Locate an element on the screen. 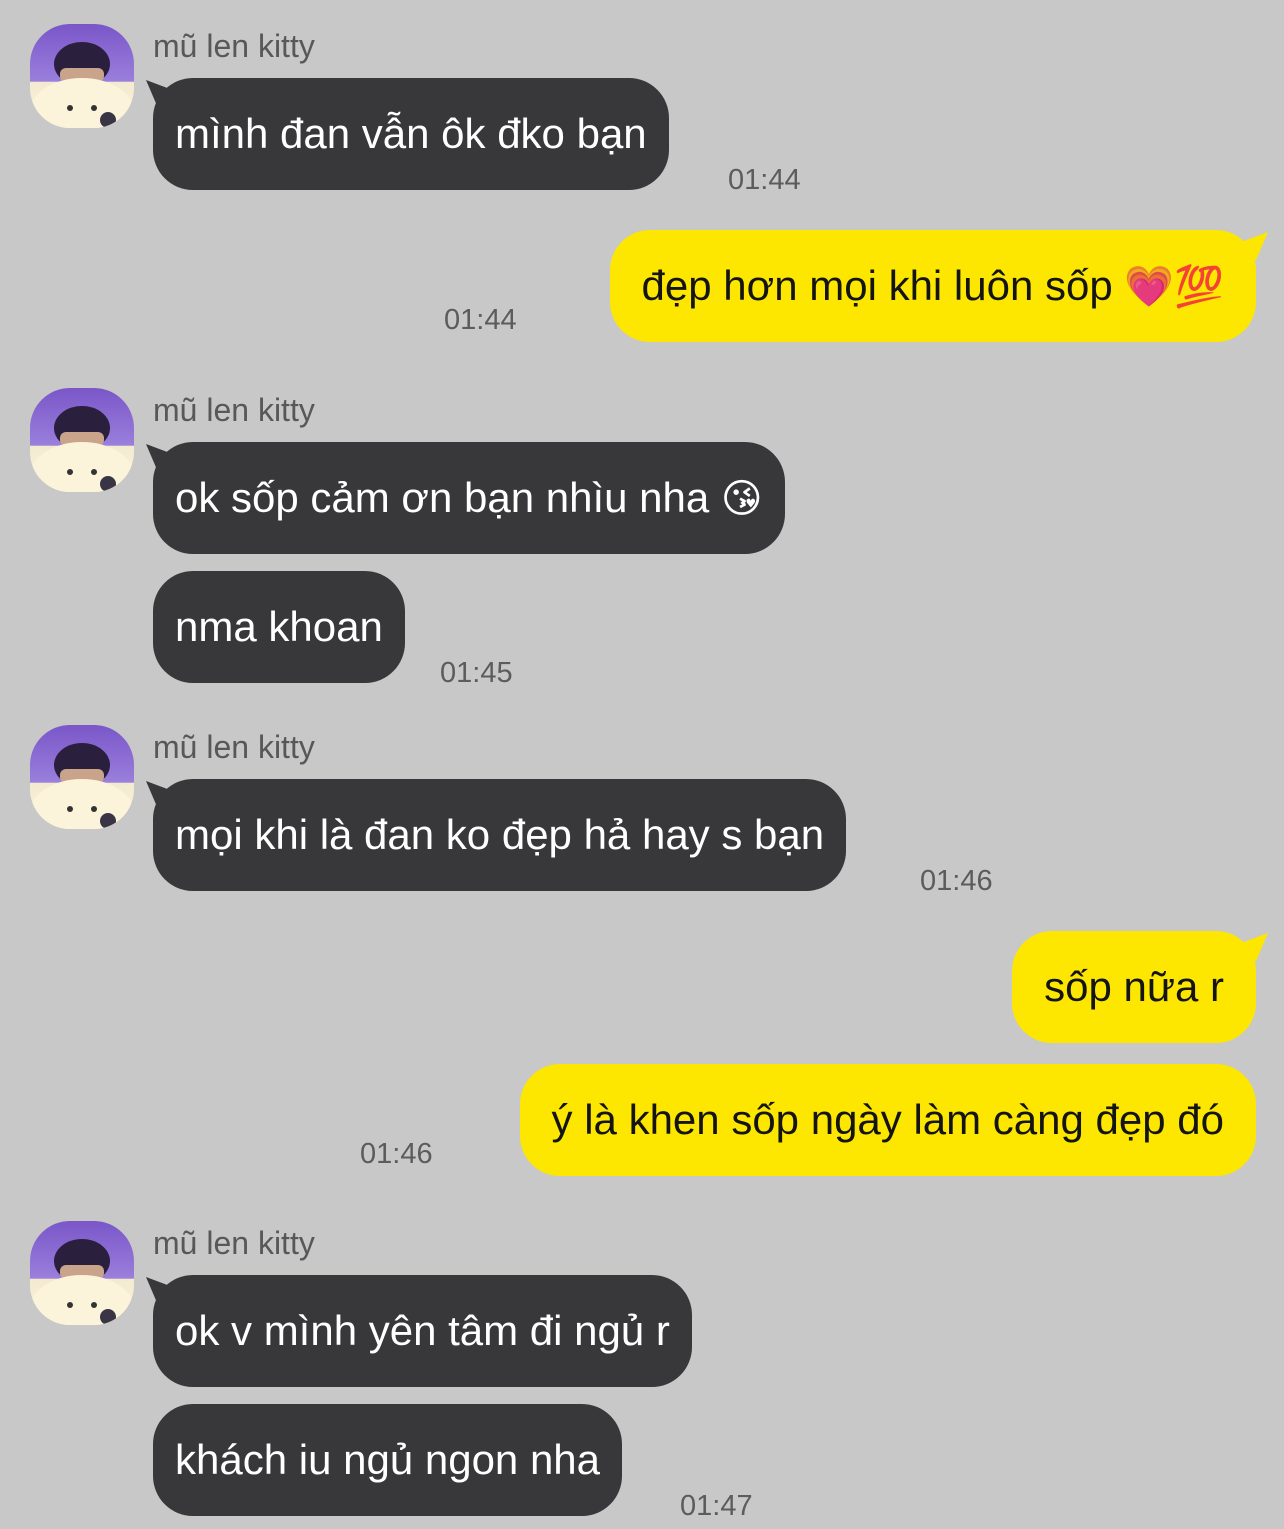  outgoing-message-bubble: đẹp hơn mọi khi luôn sốp 💗💯 is located at coordinates (932, 286).